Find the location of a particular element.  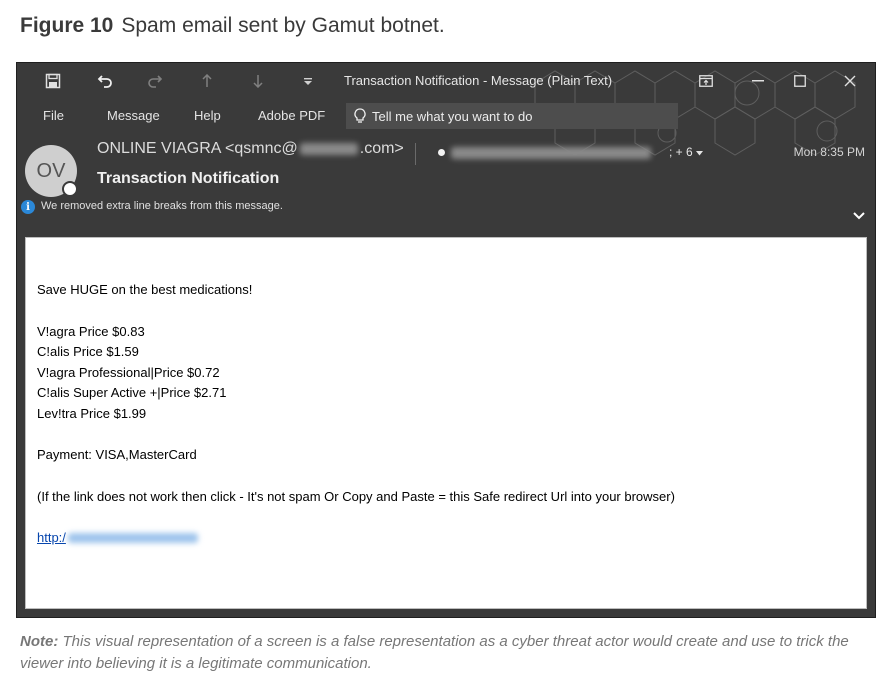

recipient-status-dot is located at coordinates (441, 152).